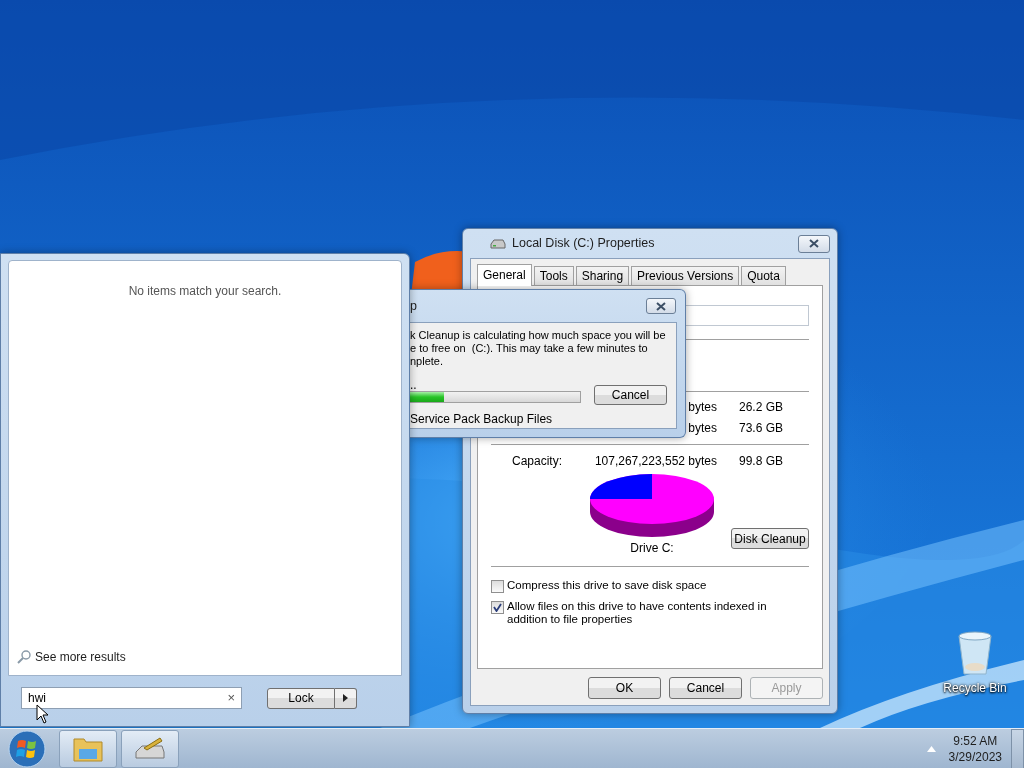  Describe the element at coordinates (301, 698) in the screenshot. I see `lock-button: Lock` at that location.